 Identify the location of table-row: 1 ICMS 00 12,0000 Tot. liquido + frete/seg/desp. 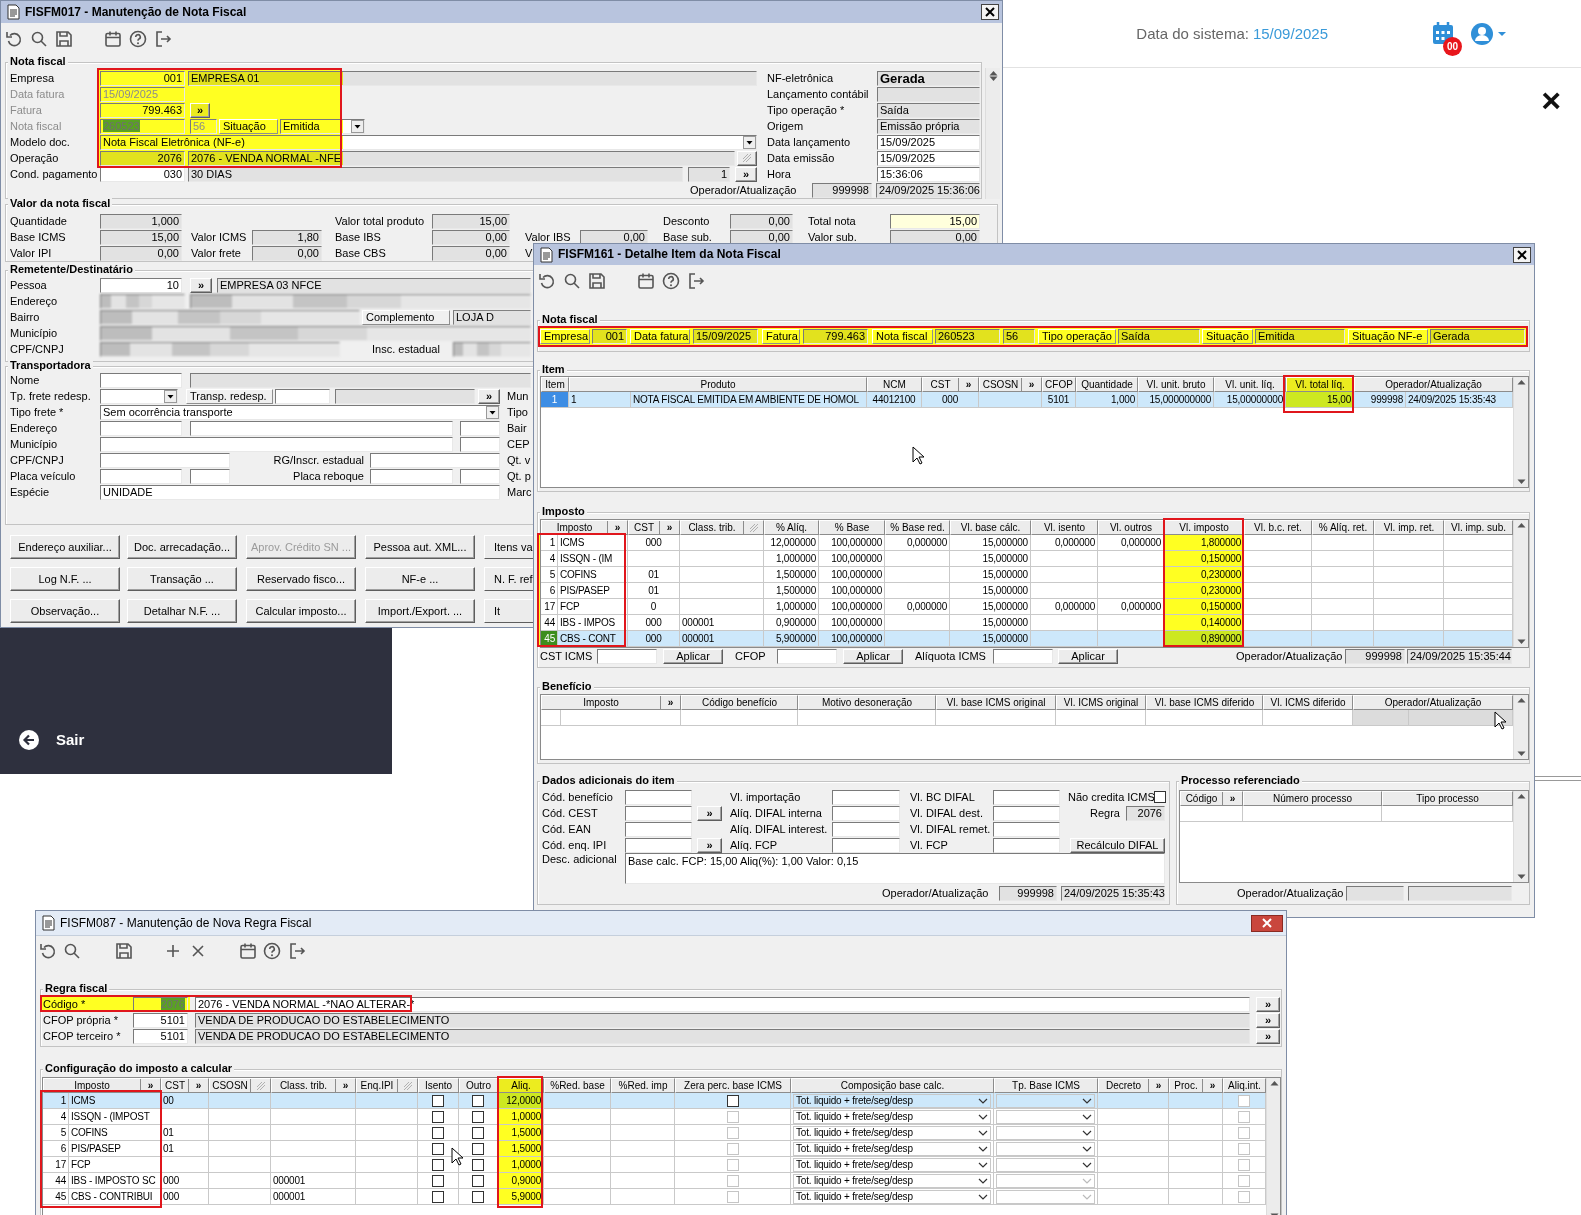
(654, 1101).